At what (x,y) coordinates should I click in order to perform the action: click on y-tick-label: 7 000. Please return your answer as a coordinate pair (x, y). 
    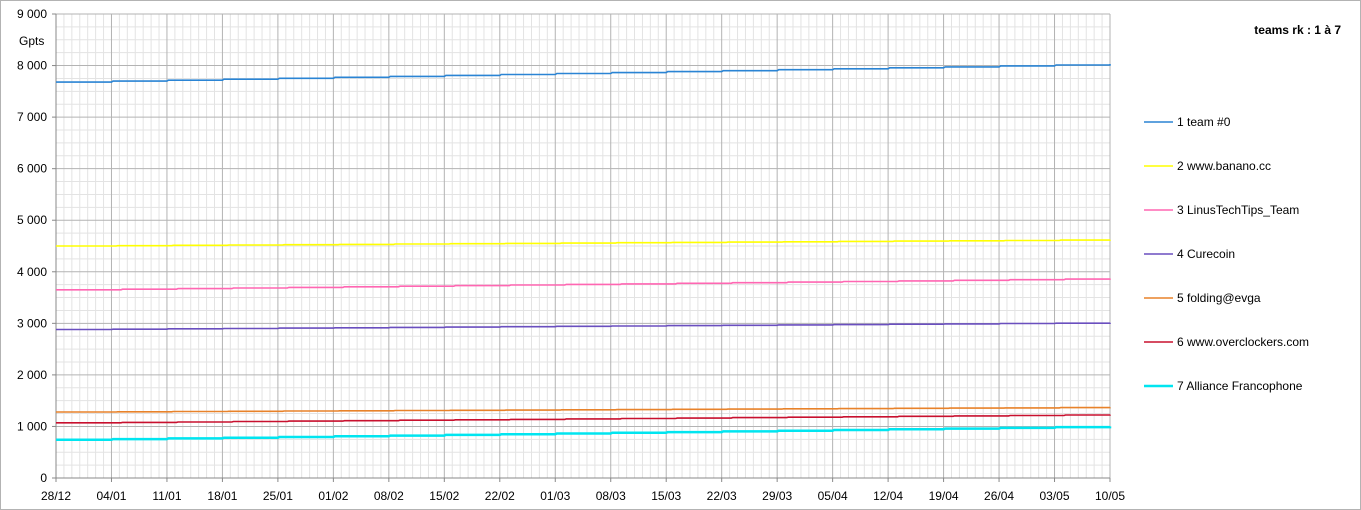
    Looking at the image, I should click on (32, 117).